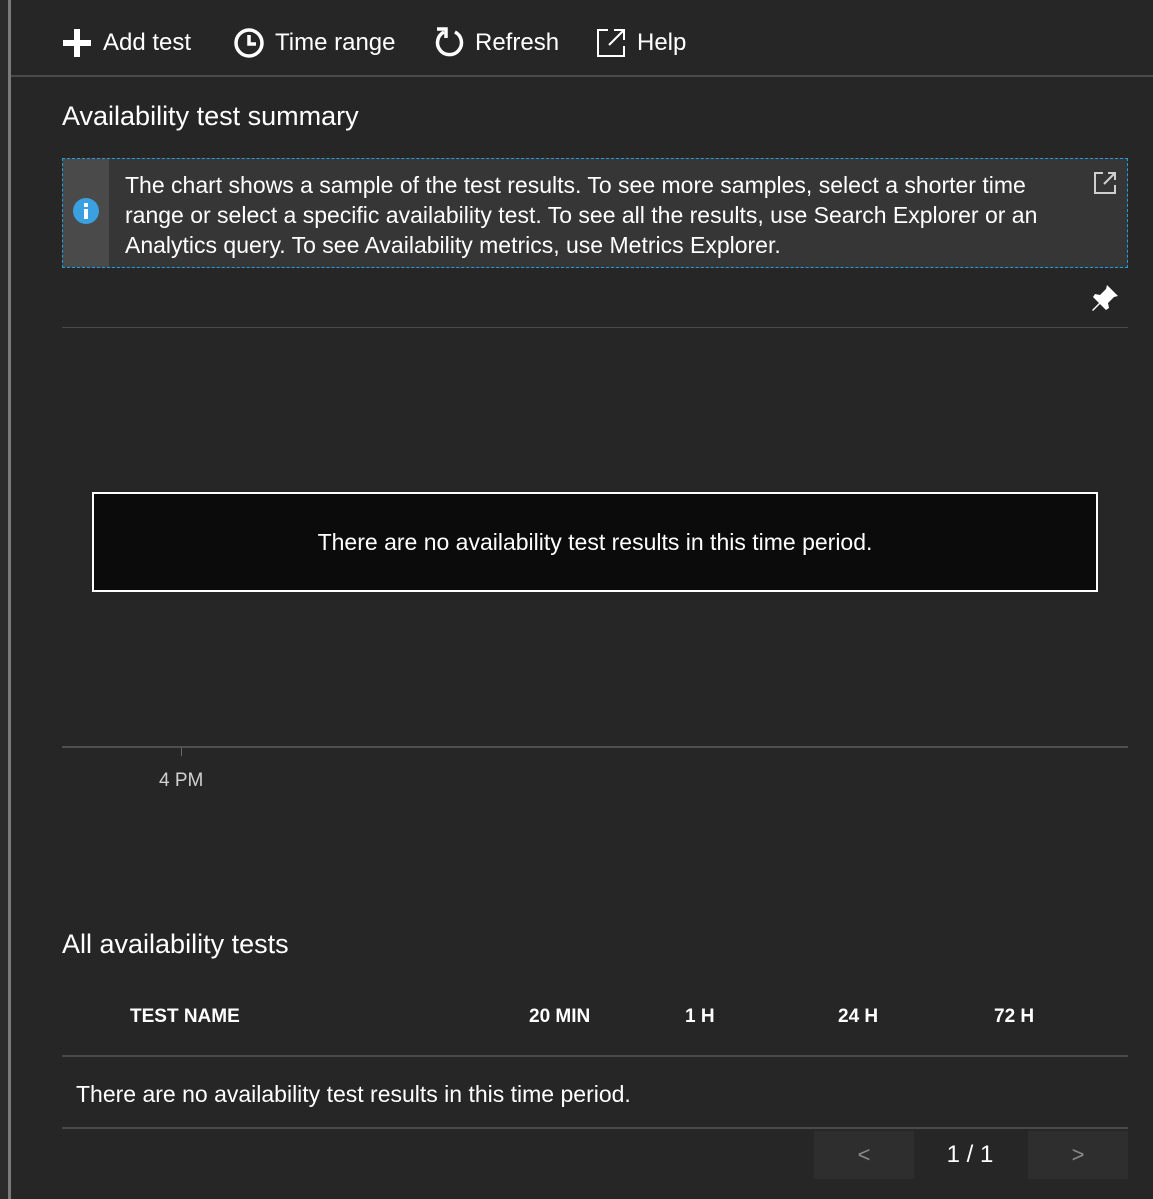 Image resolution: width=1153 pixels, height=1199 pixels. What do you see at coordinates (1105, 300) in the screenshot?
I see `pin-icon` at bounding box center [1105, 300].